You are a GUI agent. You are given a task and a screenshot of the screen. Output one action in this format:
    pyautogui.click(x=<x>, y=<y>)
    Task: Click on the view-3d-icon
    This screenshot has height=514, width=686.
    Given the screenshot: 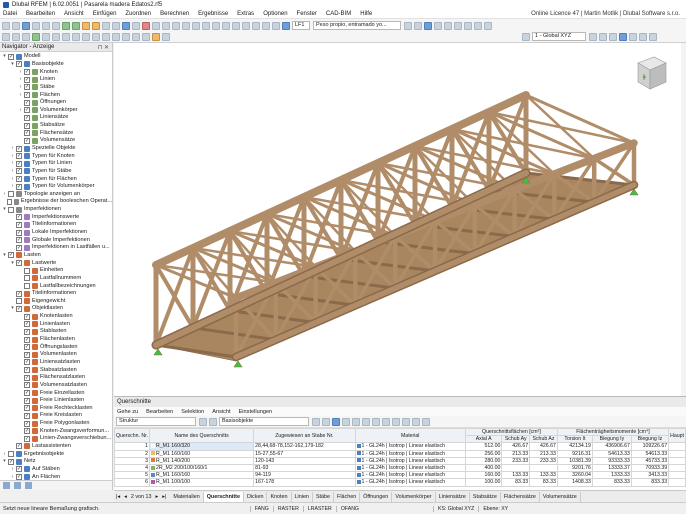 What is the action you would take?
    pyautogui.click(x=623, y=36)
    